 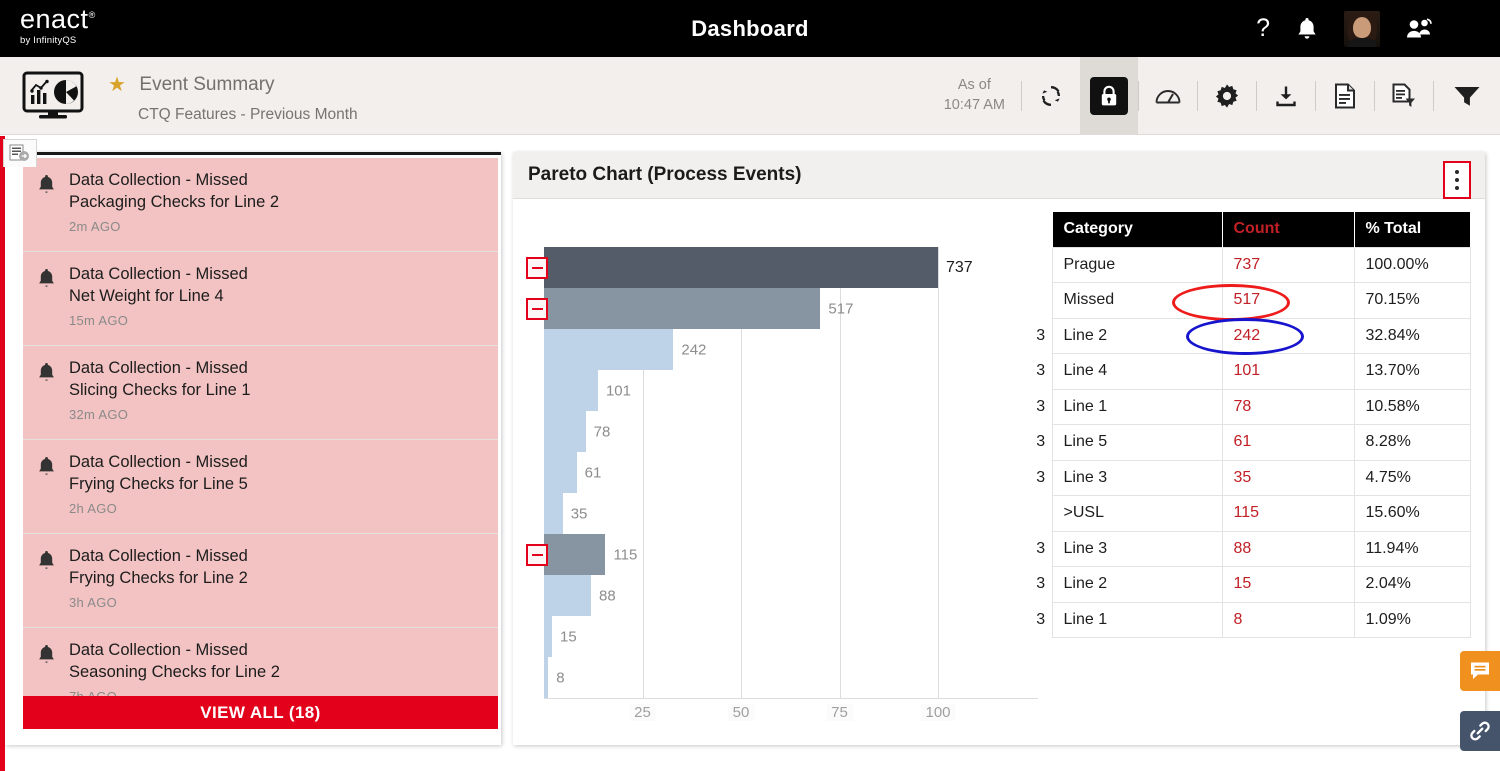 I want to click on pareto-bar-value-label: 101, so click(x=618, y=390).